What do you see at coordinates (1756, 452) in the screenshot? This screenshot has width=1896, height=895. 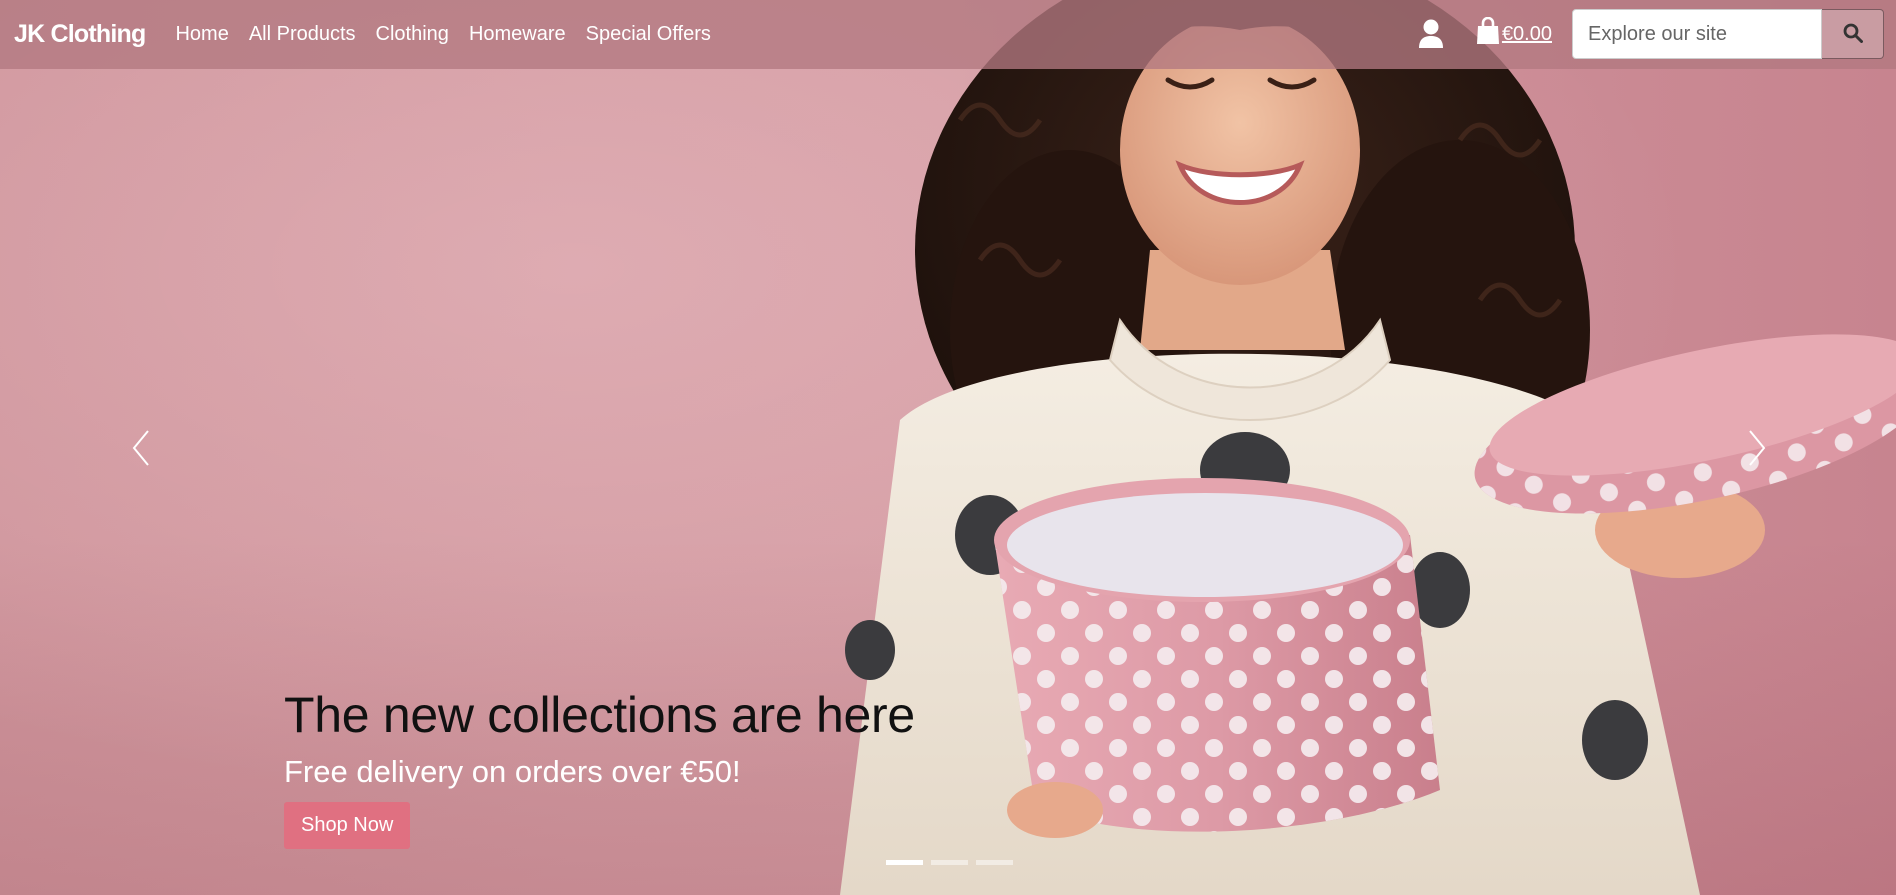 I see `chevron-right-icon` at bounding box center [1756, 452].